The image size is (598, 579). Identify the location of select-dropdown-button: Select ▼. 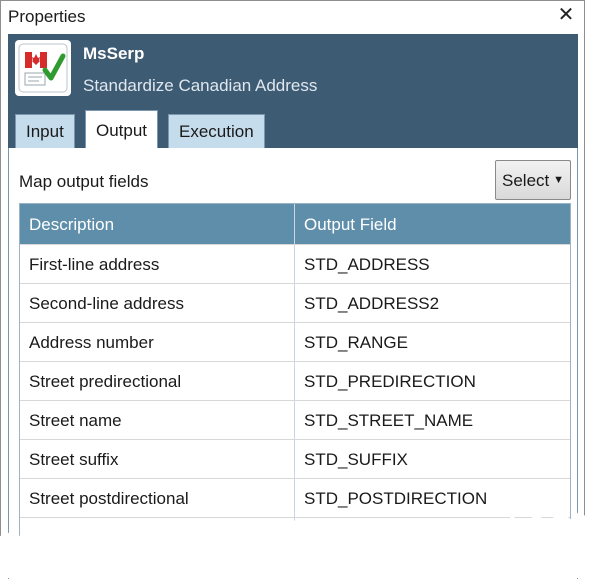
(533, 180).